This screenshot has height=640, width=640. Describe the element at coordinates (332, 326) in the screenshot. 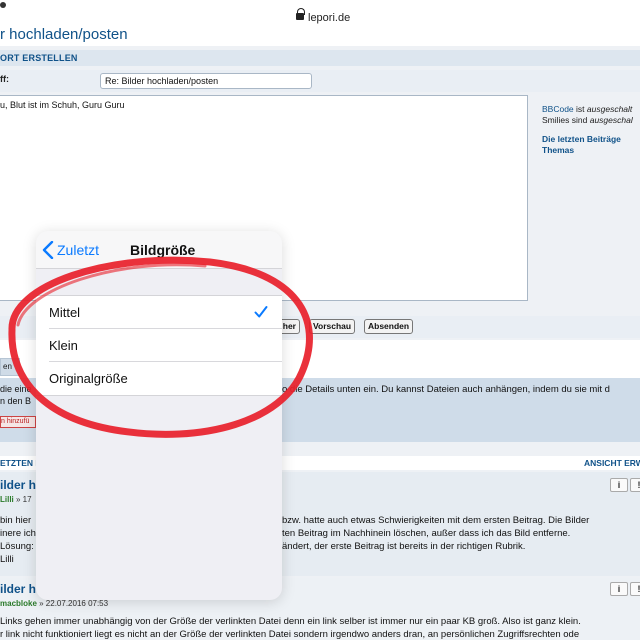

I see `preview-button: Vorschau` at that location.